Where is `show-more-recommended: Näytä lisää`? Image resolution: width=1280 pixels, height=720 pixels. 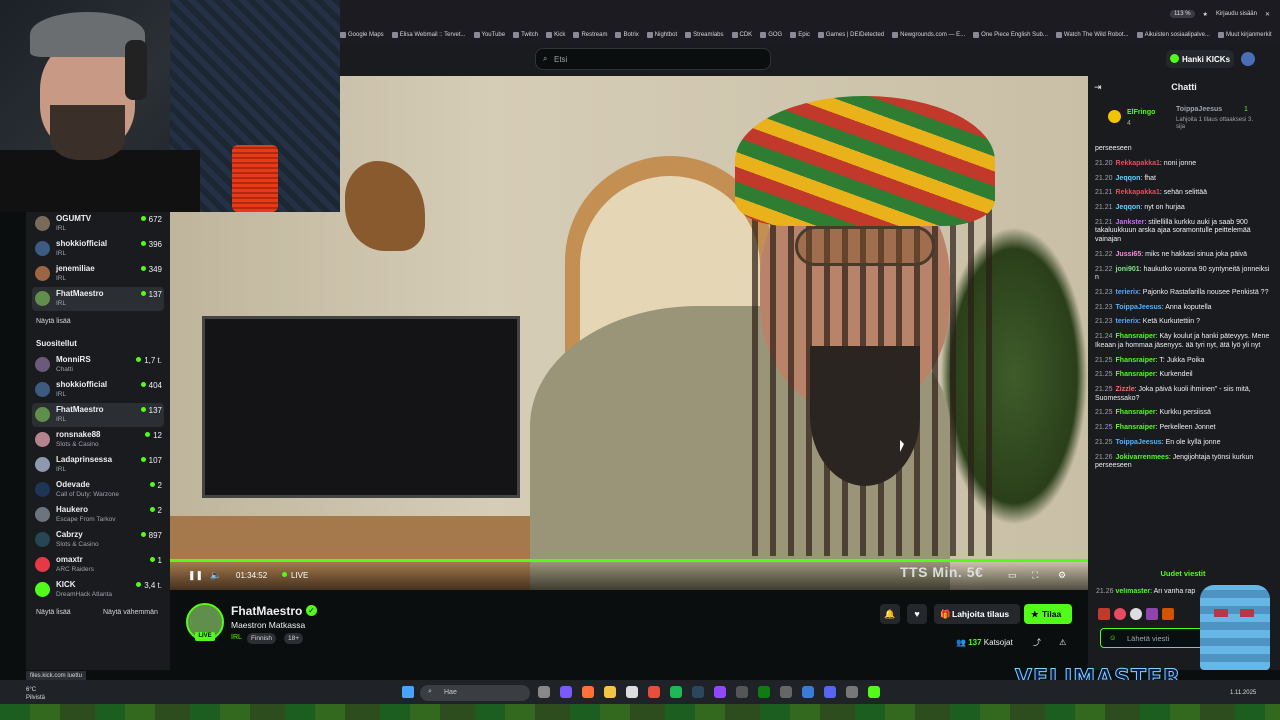 show-more-recommended: Näytä lisää is located at coordinates (53, 612).